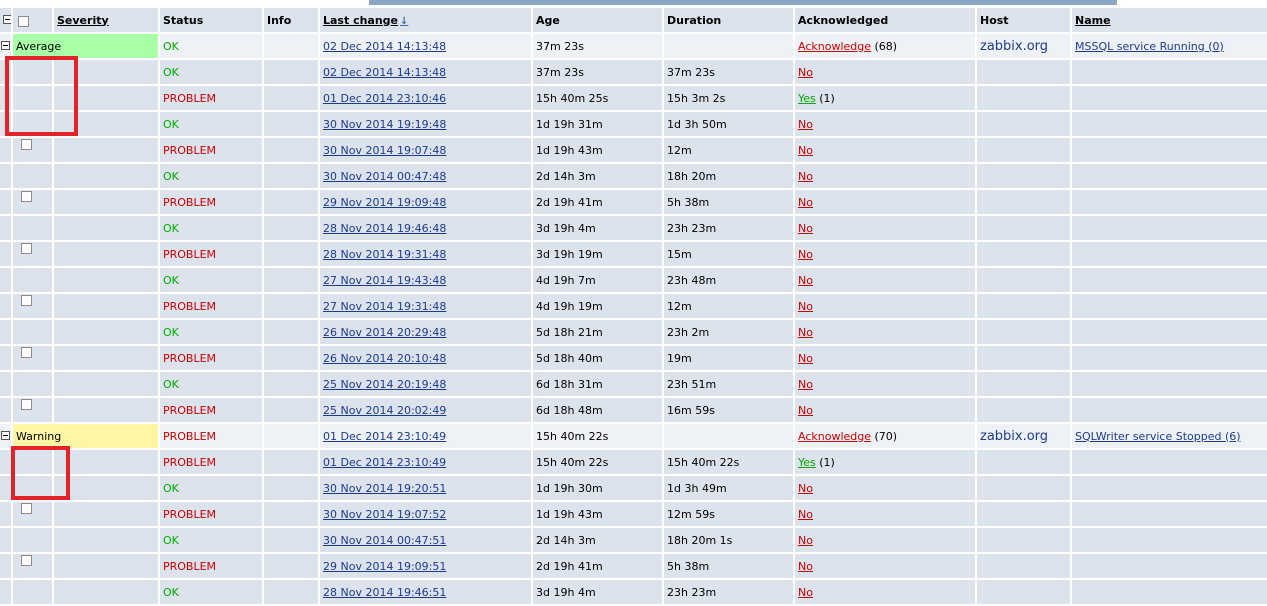  I want to click on event-time-cell: 29 Nov 2014 19:09:48, so click(425, 202).